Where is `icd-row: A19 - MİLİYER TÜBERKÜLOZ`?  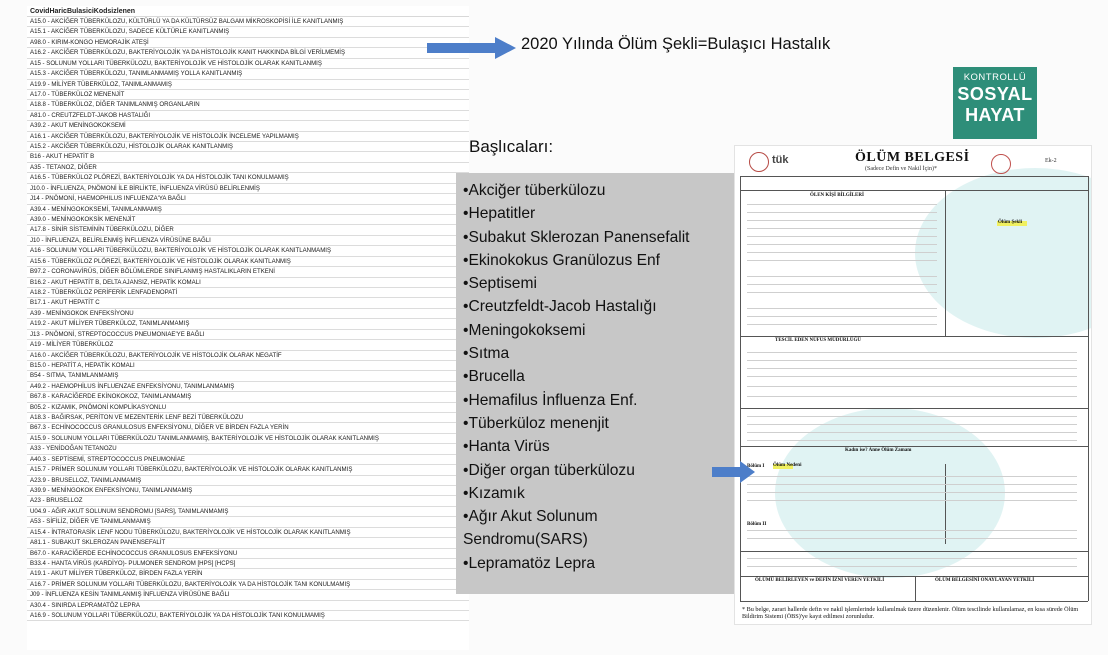 icd-row: A19 - MİLİYER TÜBERKÜLOZ is located at coordinates (248, 345).